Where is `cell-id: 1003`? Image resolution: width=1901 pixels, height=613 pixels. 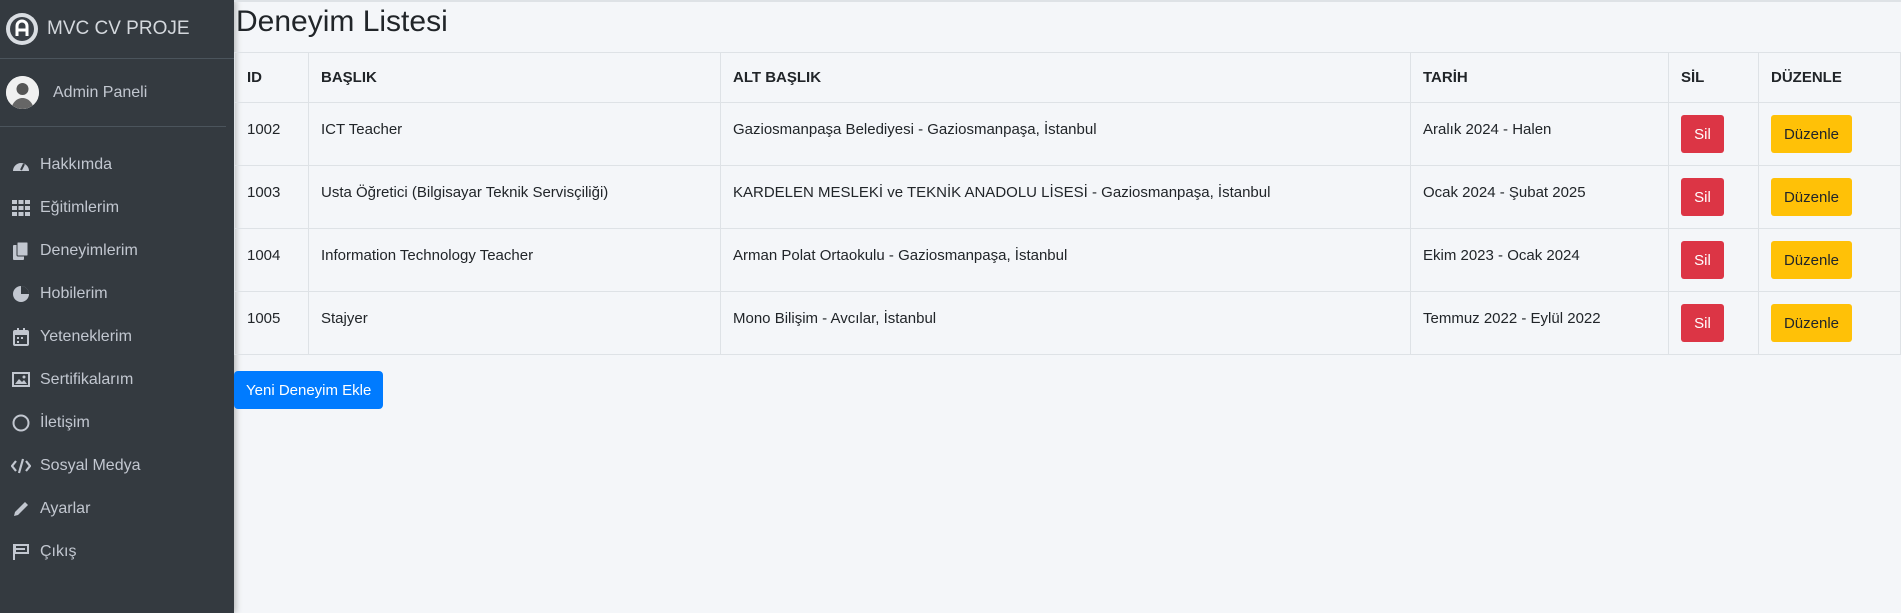 cell-id: 1003 is located at coordinates (271, 197).